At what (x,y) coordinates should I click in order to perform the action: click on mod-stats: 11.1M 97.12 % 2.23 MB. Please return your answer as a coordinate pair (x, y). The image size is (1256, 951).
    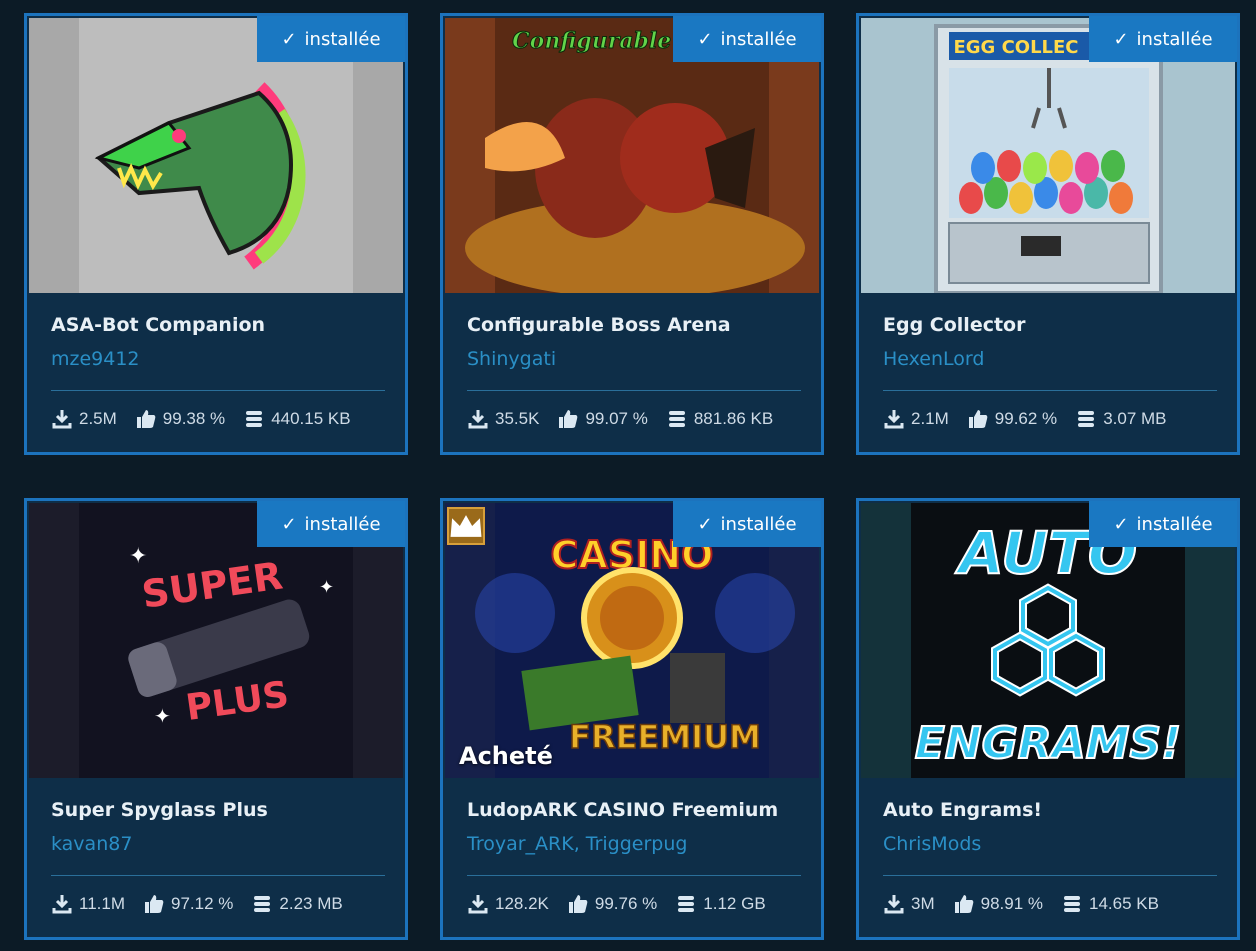
    Looking at the image, I should click on (223, 904).